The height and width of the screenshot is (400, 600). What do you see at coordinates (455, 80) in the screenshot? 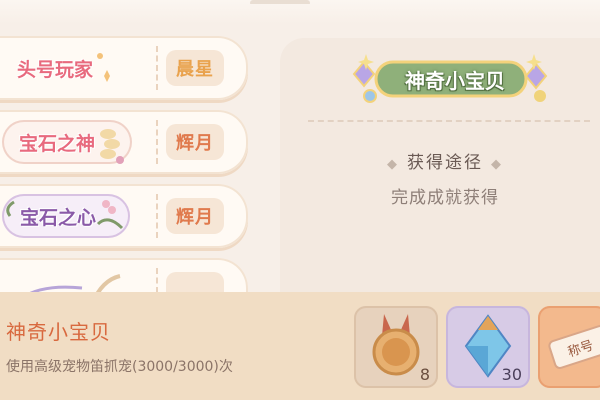
I see `banner-title: 神奇小宝贝` at bounding box center [455, 80].